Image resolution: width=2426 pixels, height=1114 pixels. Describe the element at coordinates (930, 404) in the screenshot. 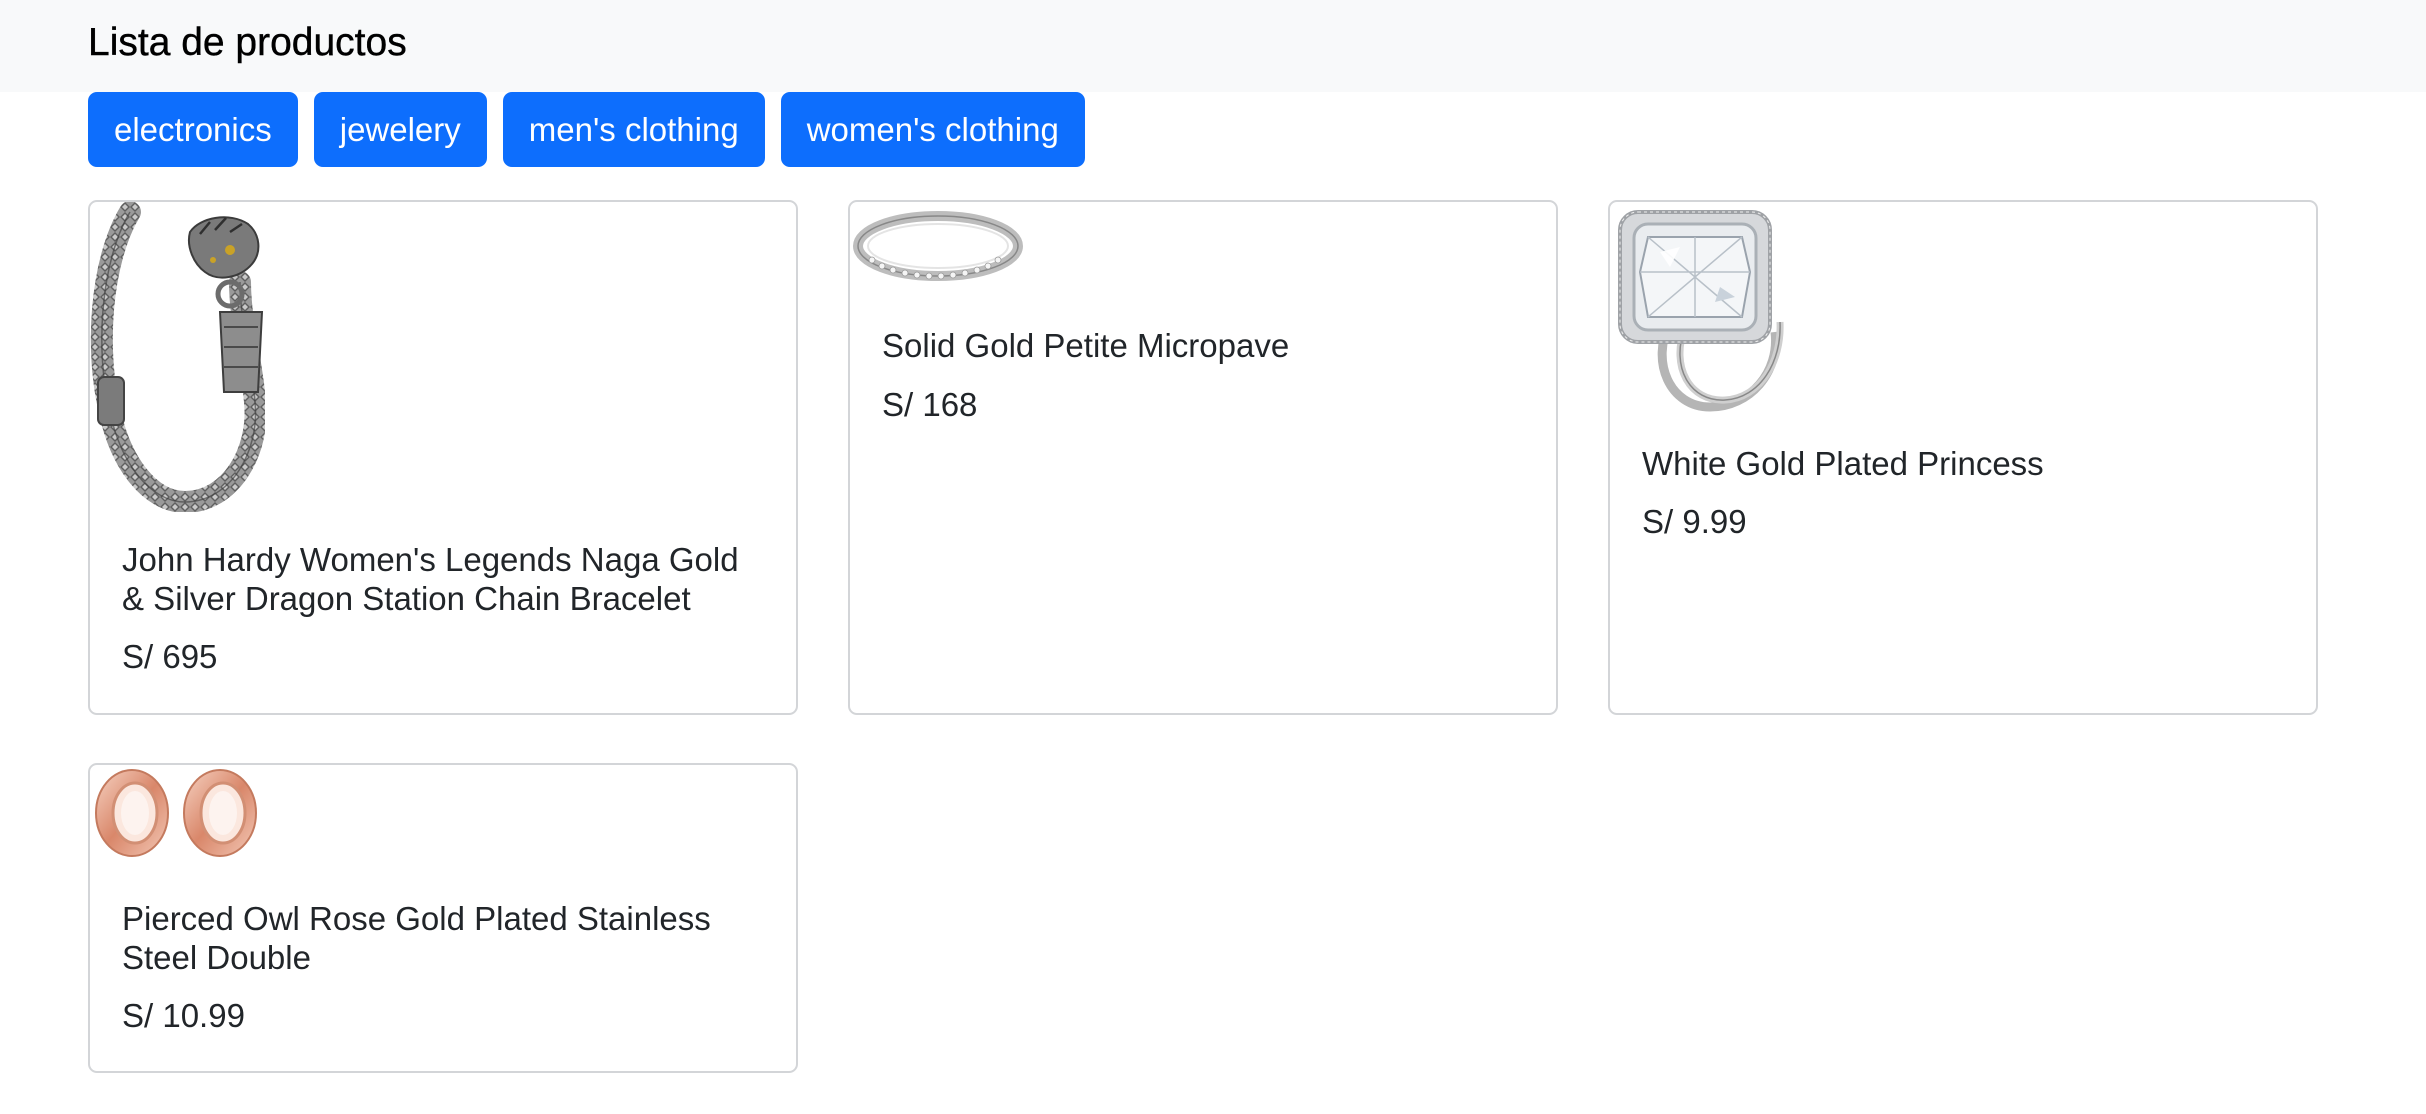

I see `product-price: S/ 168` at that location.